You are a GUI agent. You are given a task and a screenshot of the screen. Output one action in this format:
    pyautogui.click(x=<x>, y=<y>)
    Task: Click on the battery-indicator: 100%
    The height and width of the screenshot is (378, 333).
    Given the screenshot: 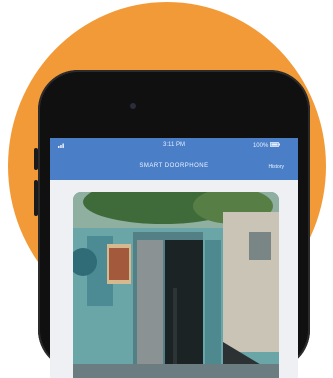 What is the action you would take?
    pyautogui.click(x=266, y=145)
    